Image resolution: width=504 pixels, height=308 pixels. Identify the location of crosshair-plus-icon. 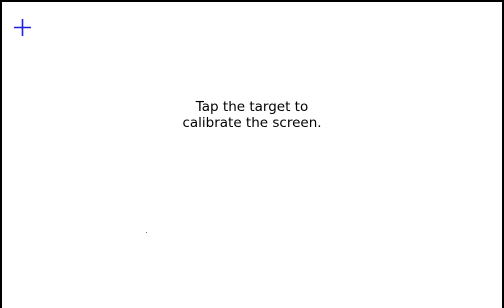
(22, 27).